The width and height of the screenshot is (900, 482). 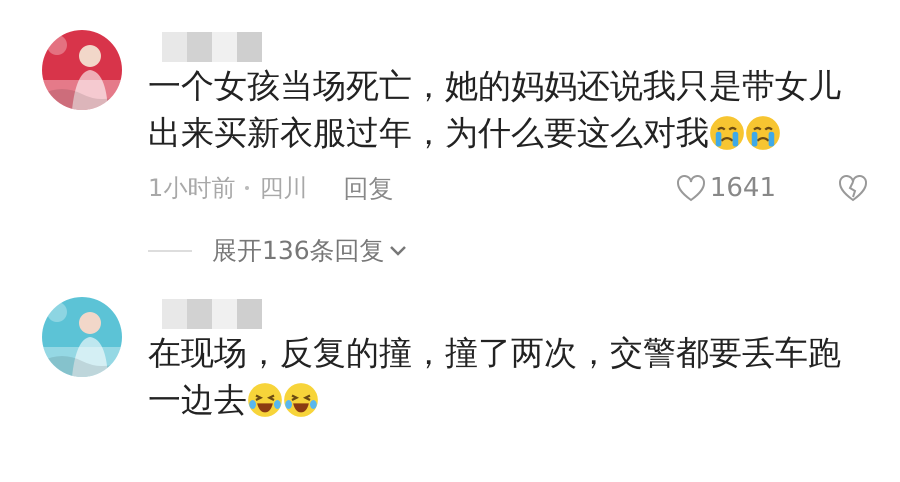 I want to click on expand-replies-link: 展开136条回复, so click(x=309, y=250).